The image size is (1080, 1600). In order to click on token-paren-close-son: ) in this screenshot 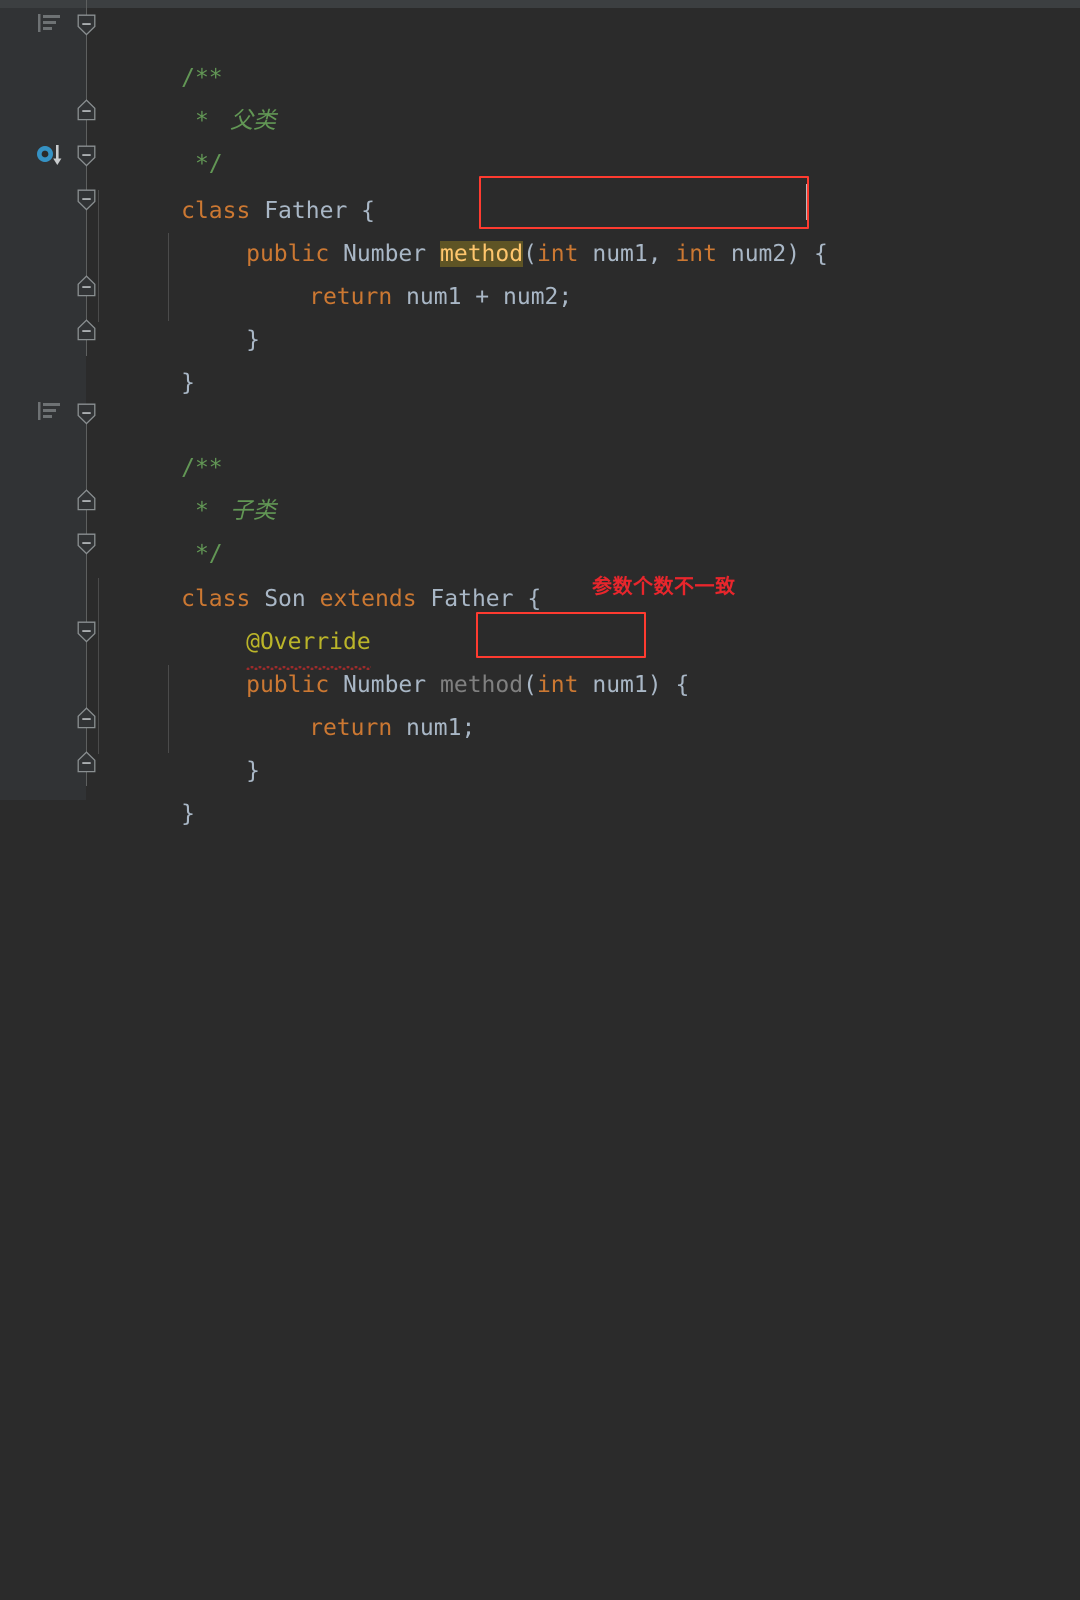, I will do `click(654, 685)`.